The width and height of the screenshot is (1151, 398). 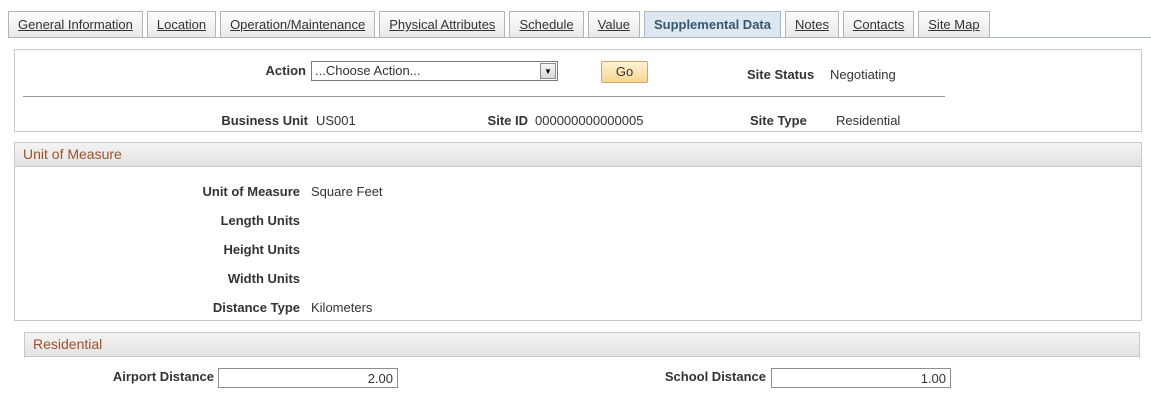 What do you see at coordinates (163, 376) in the screenshot?
I see `airport-distance-label: Airport Distance` at bounding box center [163, 376].